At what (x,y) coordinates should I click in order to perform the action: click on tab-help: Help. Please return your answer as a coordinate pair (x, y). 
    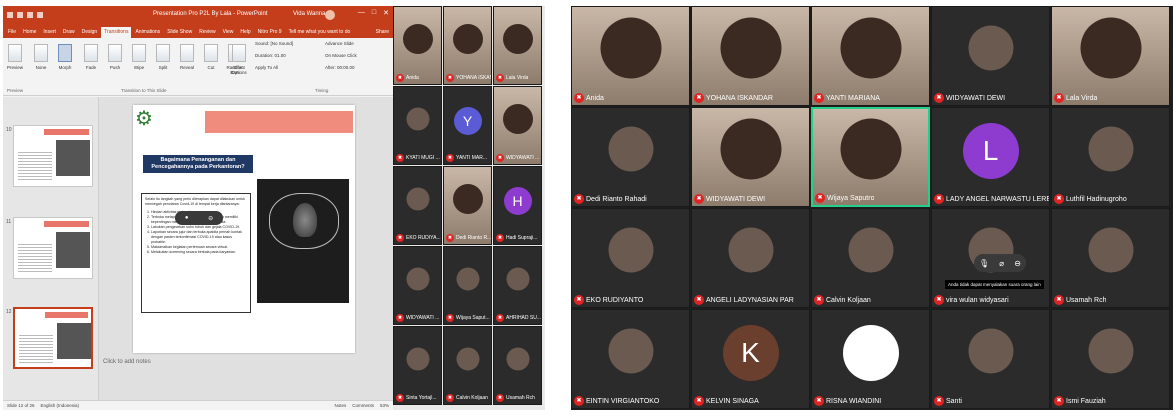
    Looking at the image, I should click on (245, 32).